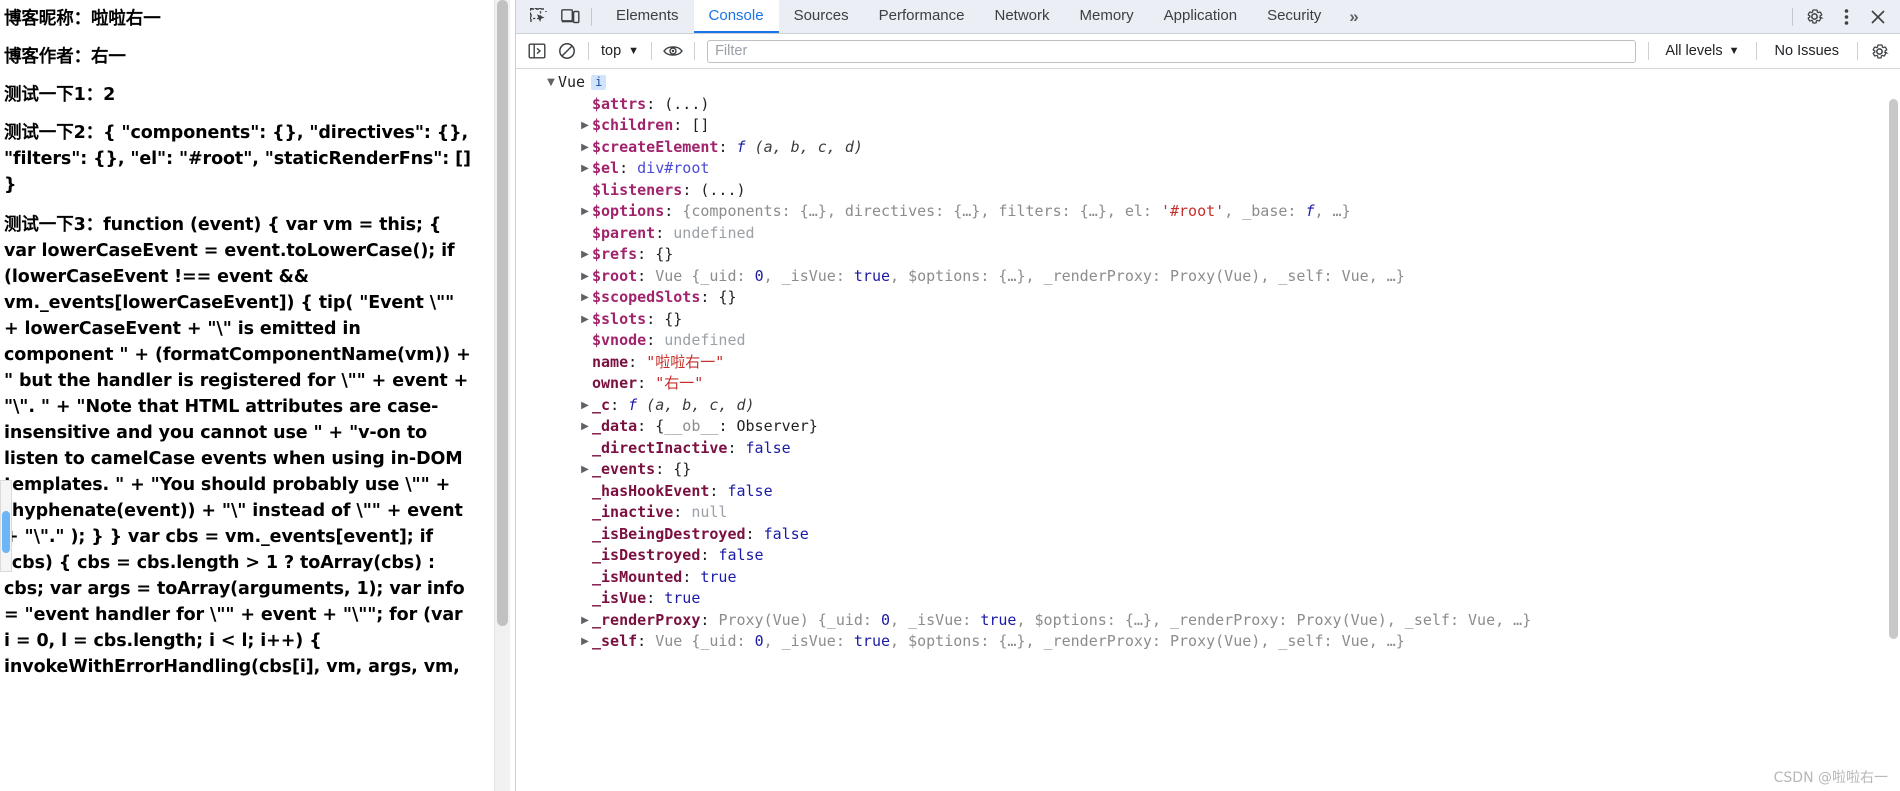 The height and width of the screenshot is (791, 1900). What do you see at coordinates (872, 275) in the screenshot?
I see `console-property-value: true` at bounding box center [872, 275].